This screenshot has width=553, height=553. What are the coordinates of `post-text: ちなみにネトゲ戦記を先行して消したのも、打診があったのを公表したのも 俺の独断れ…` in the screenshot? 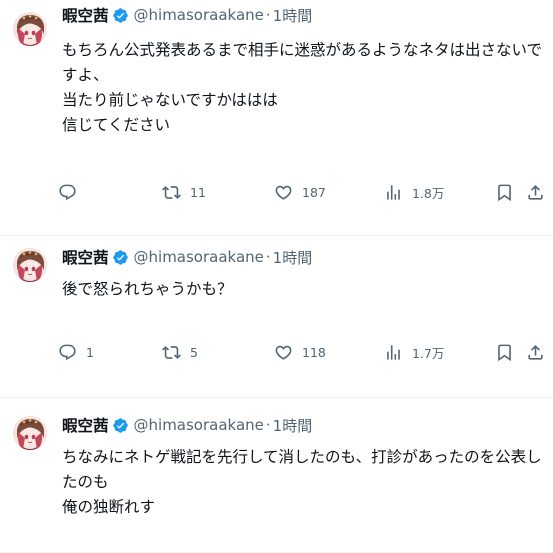 It's located at (302, 482).